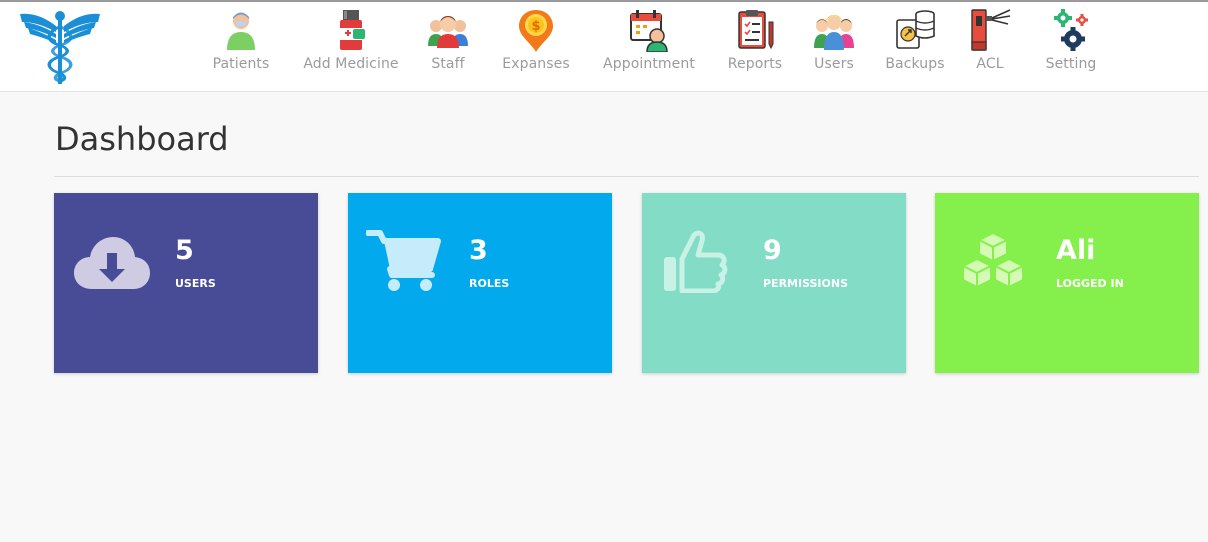 The height and width of the screenshot is (542, 1208). Describe the element at coordinates (649, 64) in the screenshot. I see `nav-label: Appointment` at that location.